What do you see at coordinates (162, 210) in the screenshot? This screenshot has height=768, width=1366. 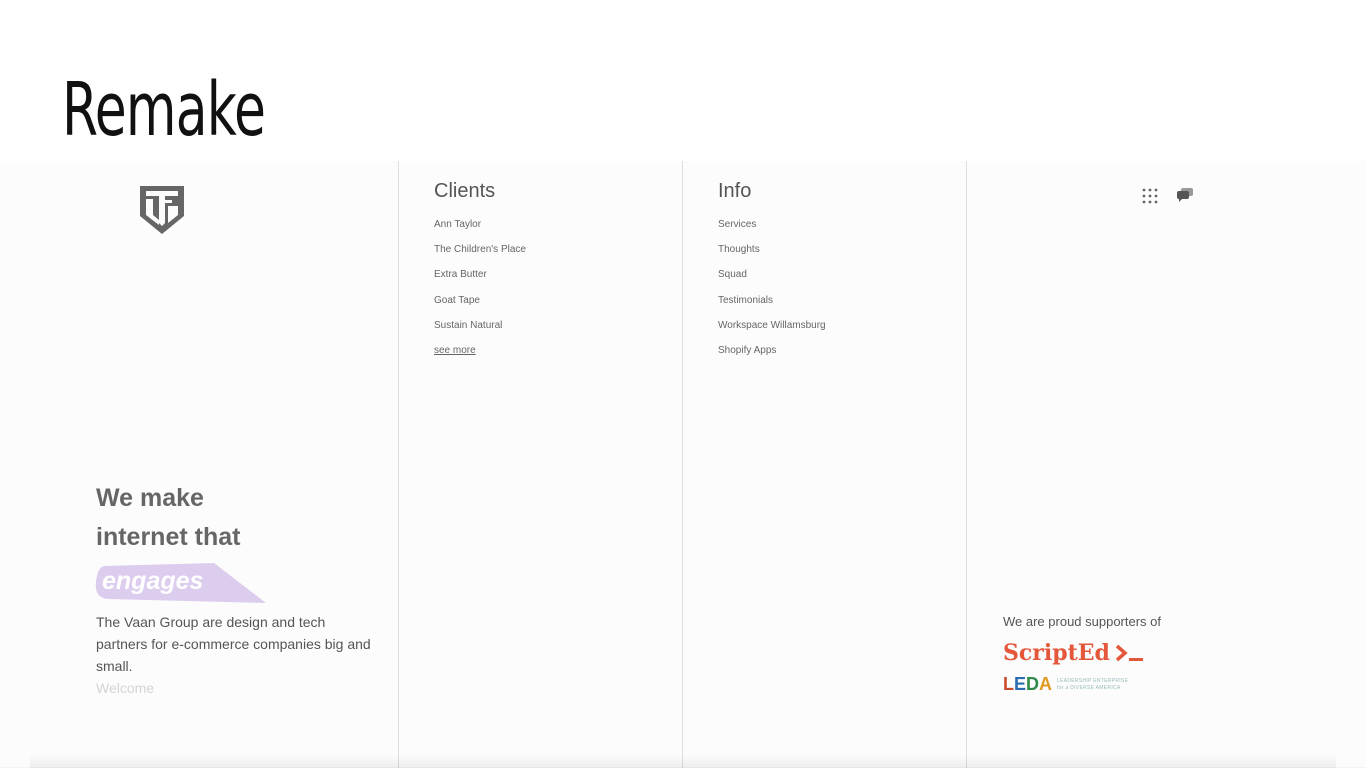 I see `tvg-logo-icon` at bounding box center [162, 210].